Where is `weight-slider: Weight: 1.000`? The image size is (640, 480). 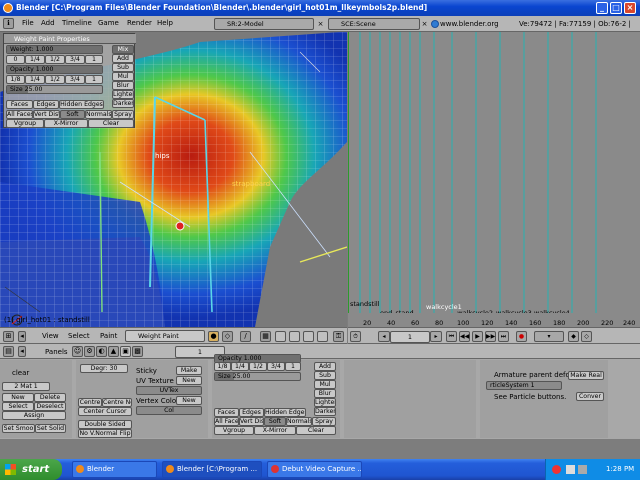 weight-slider: Weight: 1.000 is located at coordinates (54, 49).